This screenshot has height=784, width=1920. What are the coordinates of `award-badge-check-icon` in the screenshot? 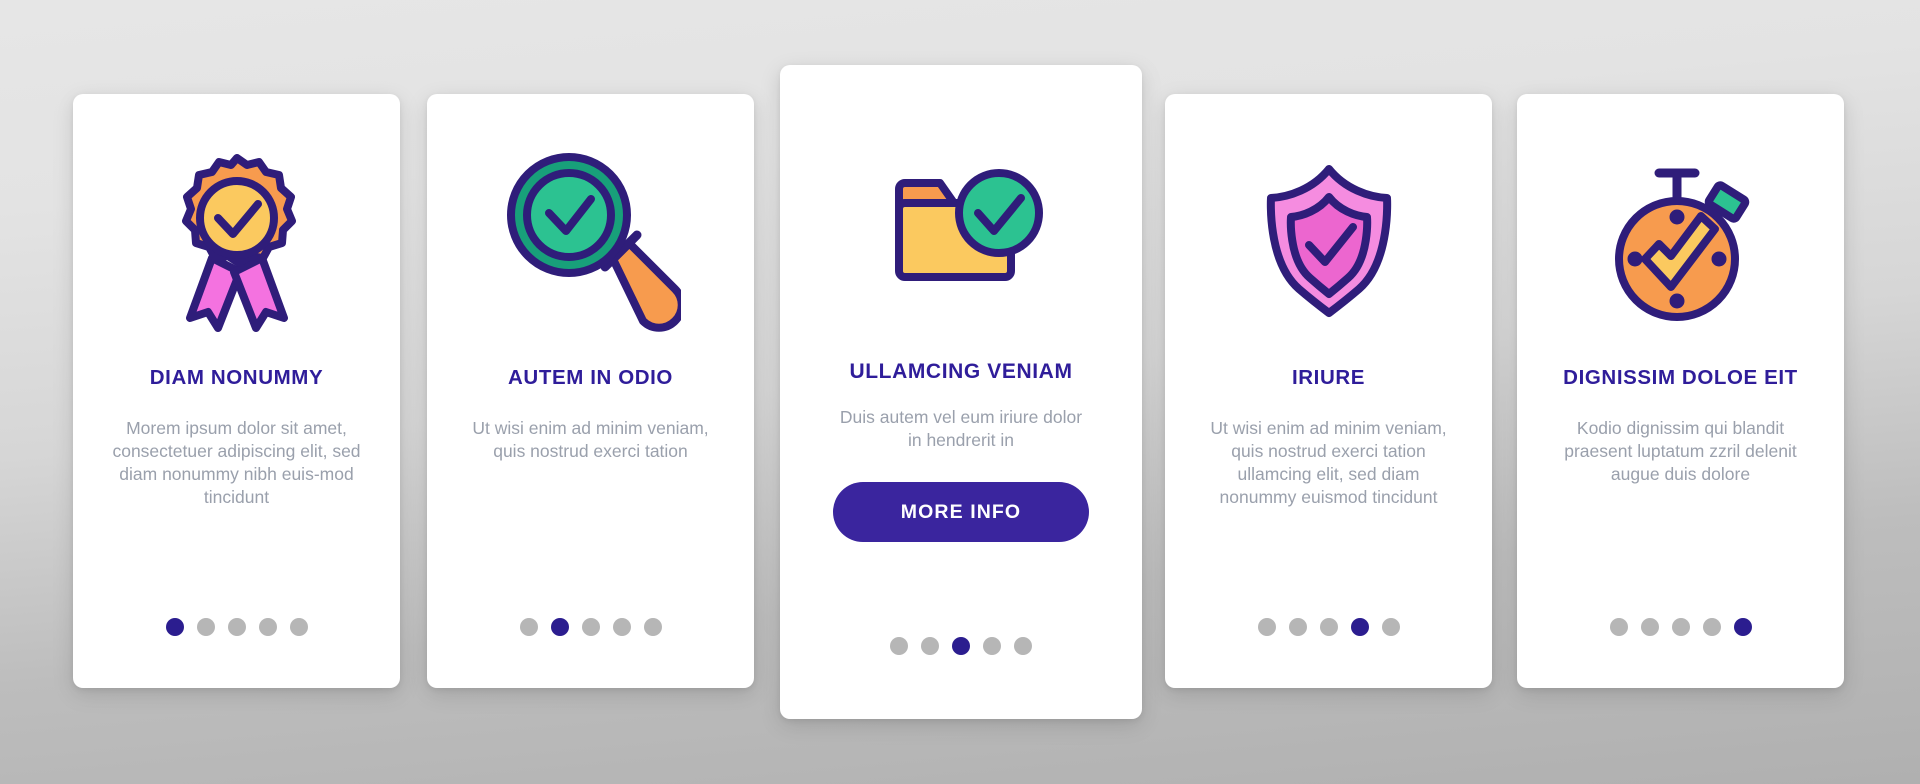 It's located at (236, 241).